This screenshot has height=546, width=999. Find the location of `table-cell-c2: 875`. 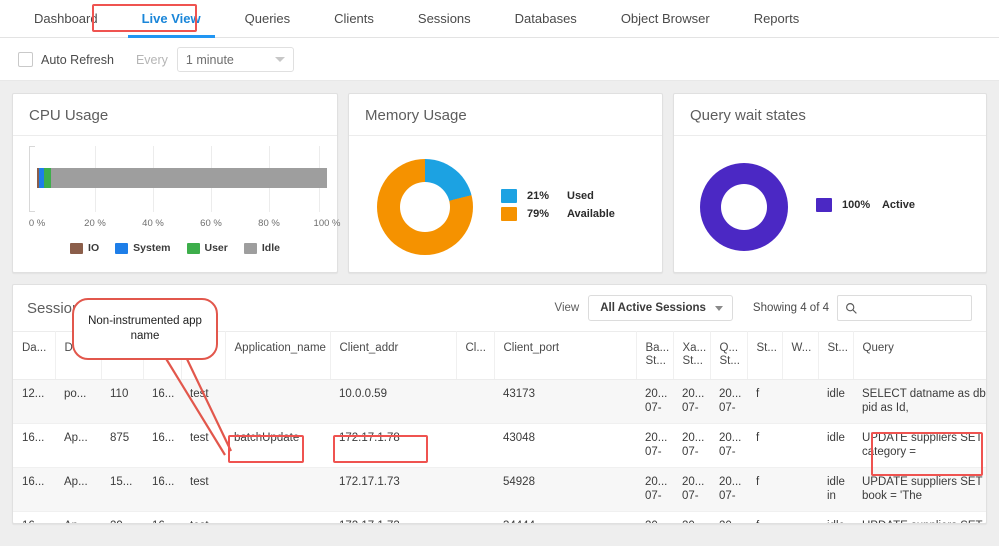

table-cell-c2: 875 is located at coordinates (120, 438).